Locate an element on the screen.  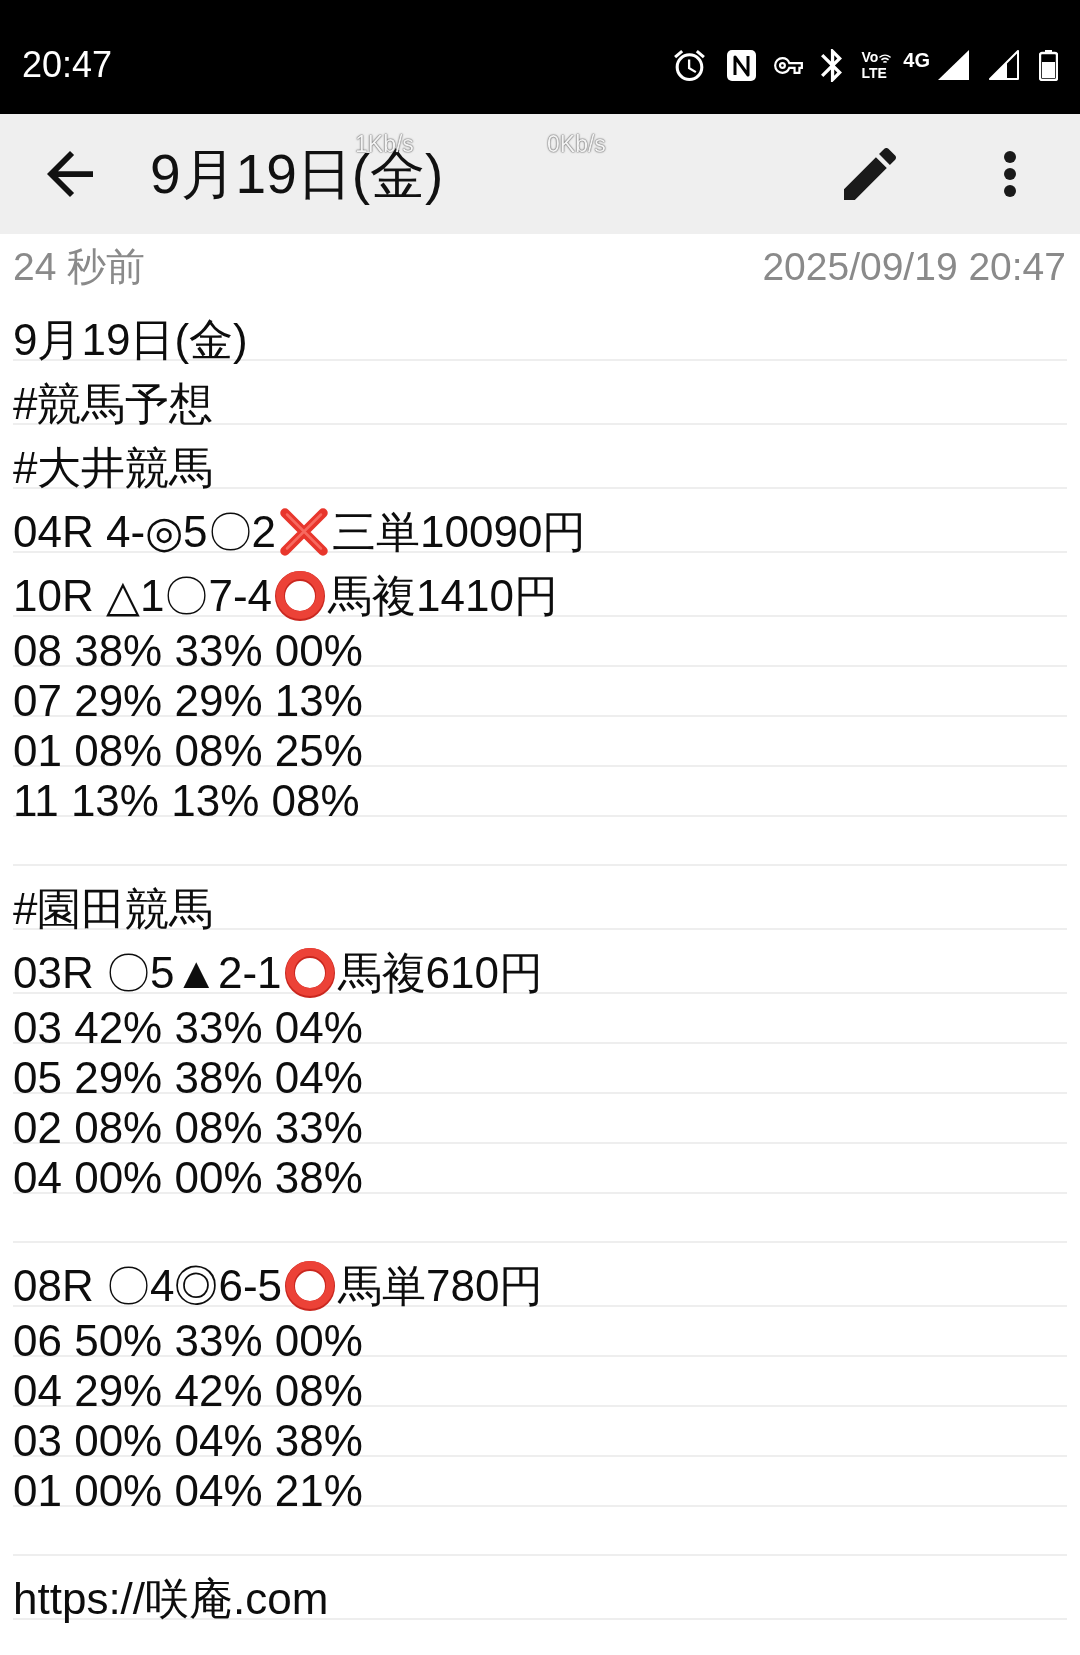
note-text: 馬複1410円 is located at coordinates (443, 595).